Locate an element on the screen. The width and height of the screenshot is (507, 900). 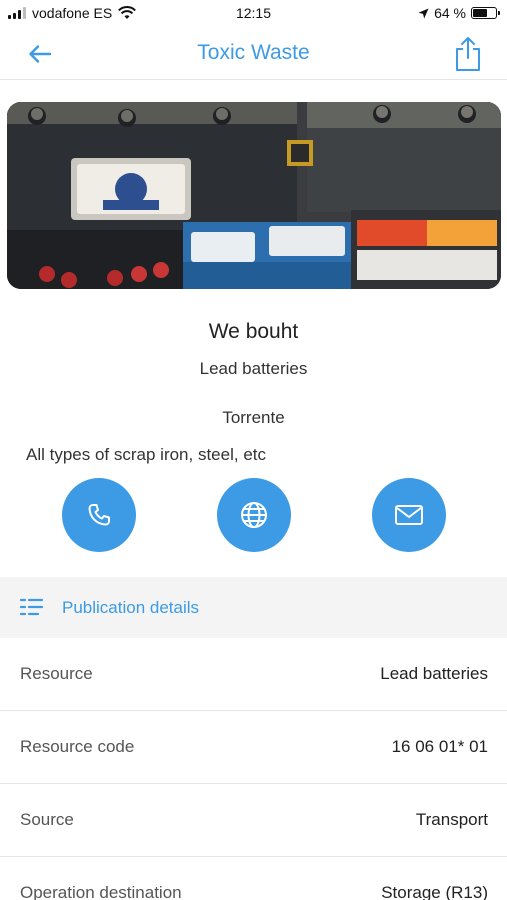
publication-details-header: Publication details is located at coordinates (253, 607).